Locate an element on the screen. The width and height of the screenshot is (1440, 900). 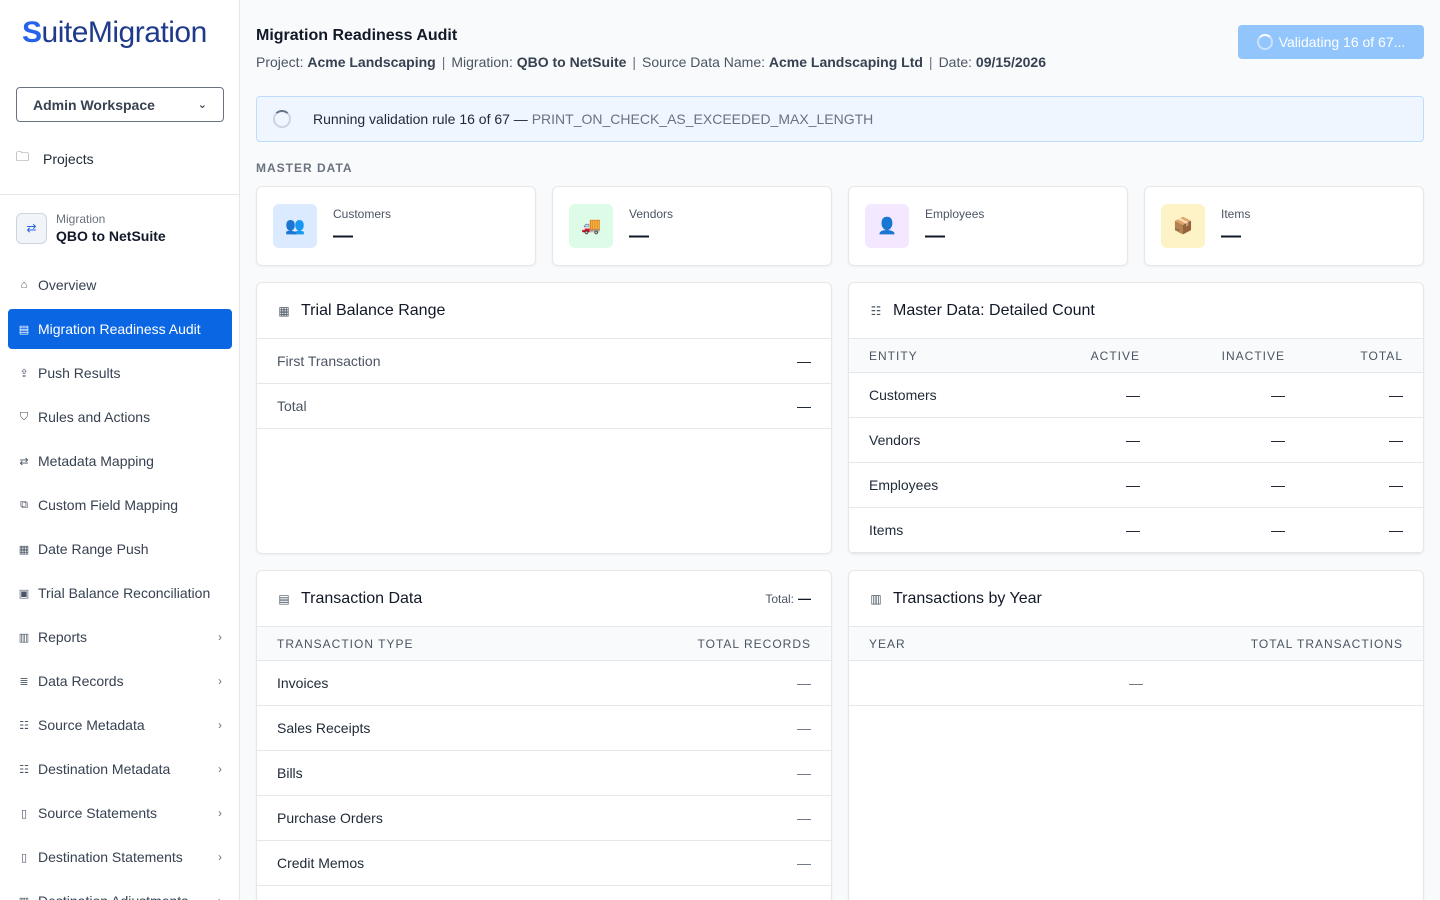
project-label: Project: is located at coordinates (280, 62).